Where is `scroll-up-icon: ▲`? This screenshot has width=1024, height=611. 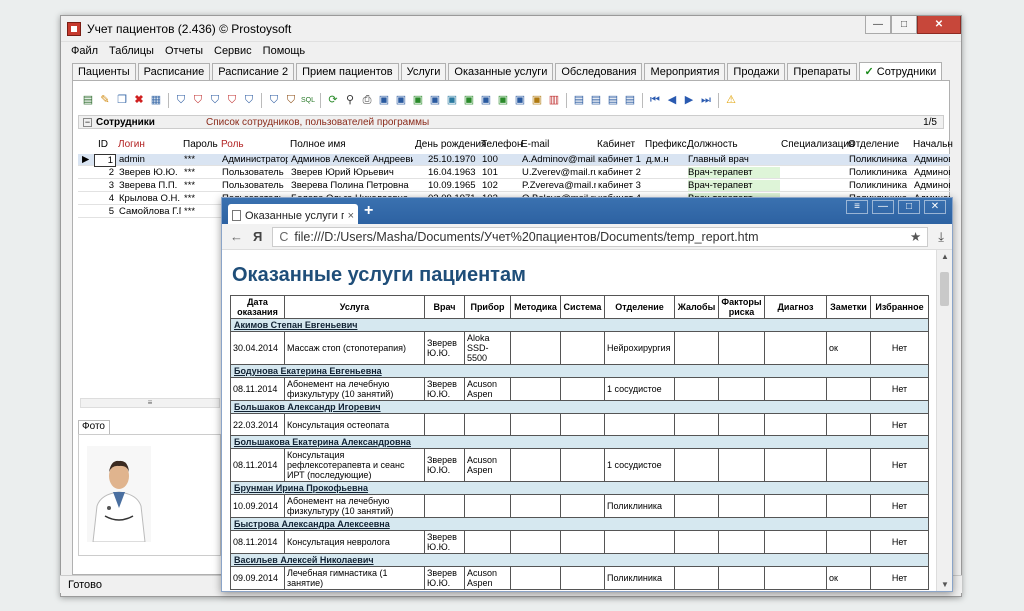 scroll-up-icon: ▲ is located at coordinates (945, 256).